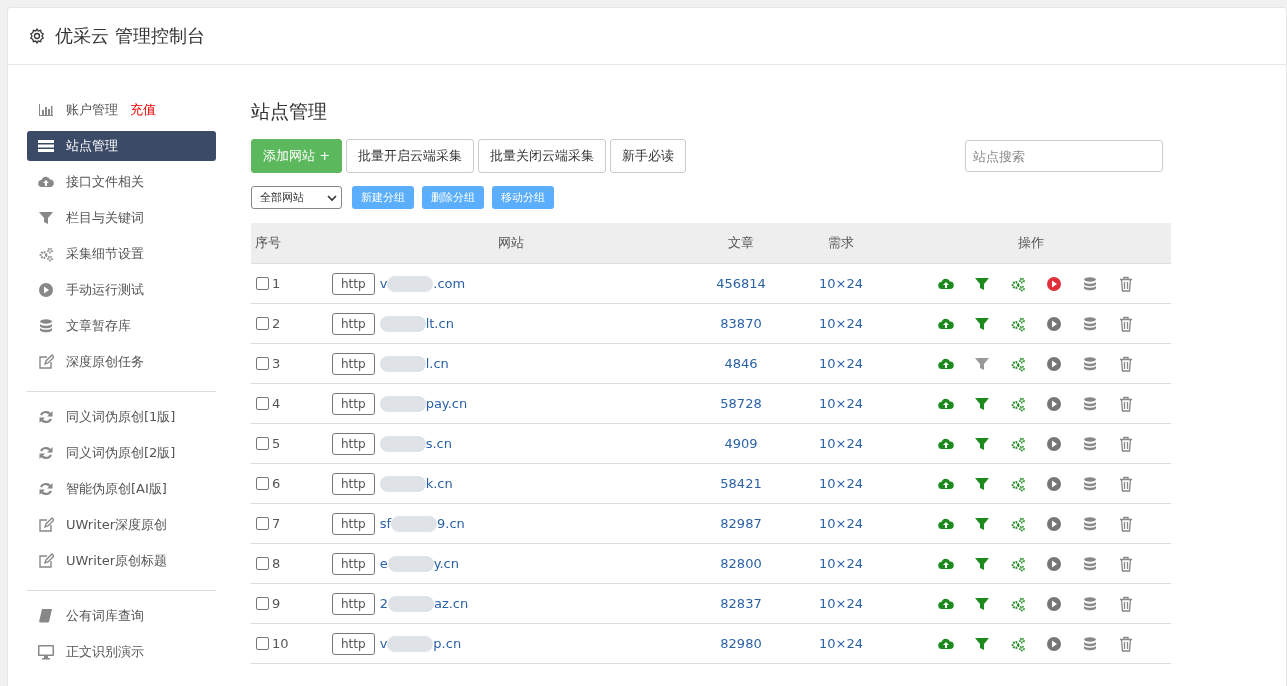  Describe the element at coordinates (276, 483) in the screenshot. I see `row-number: 6` at that location.